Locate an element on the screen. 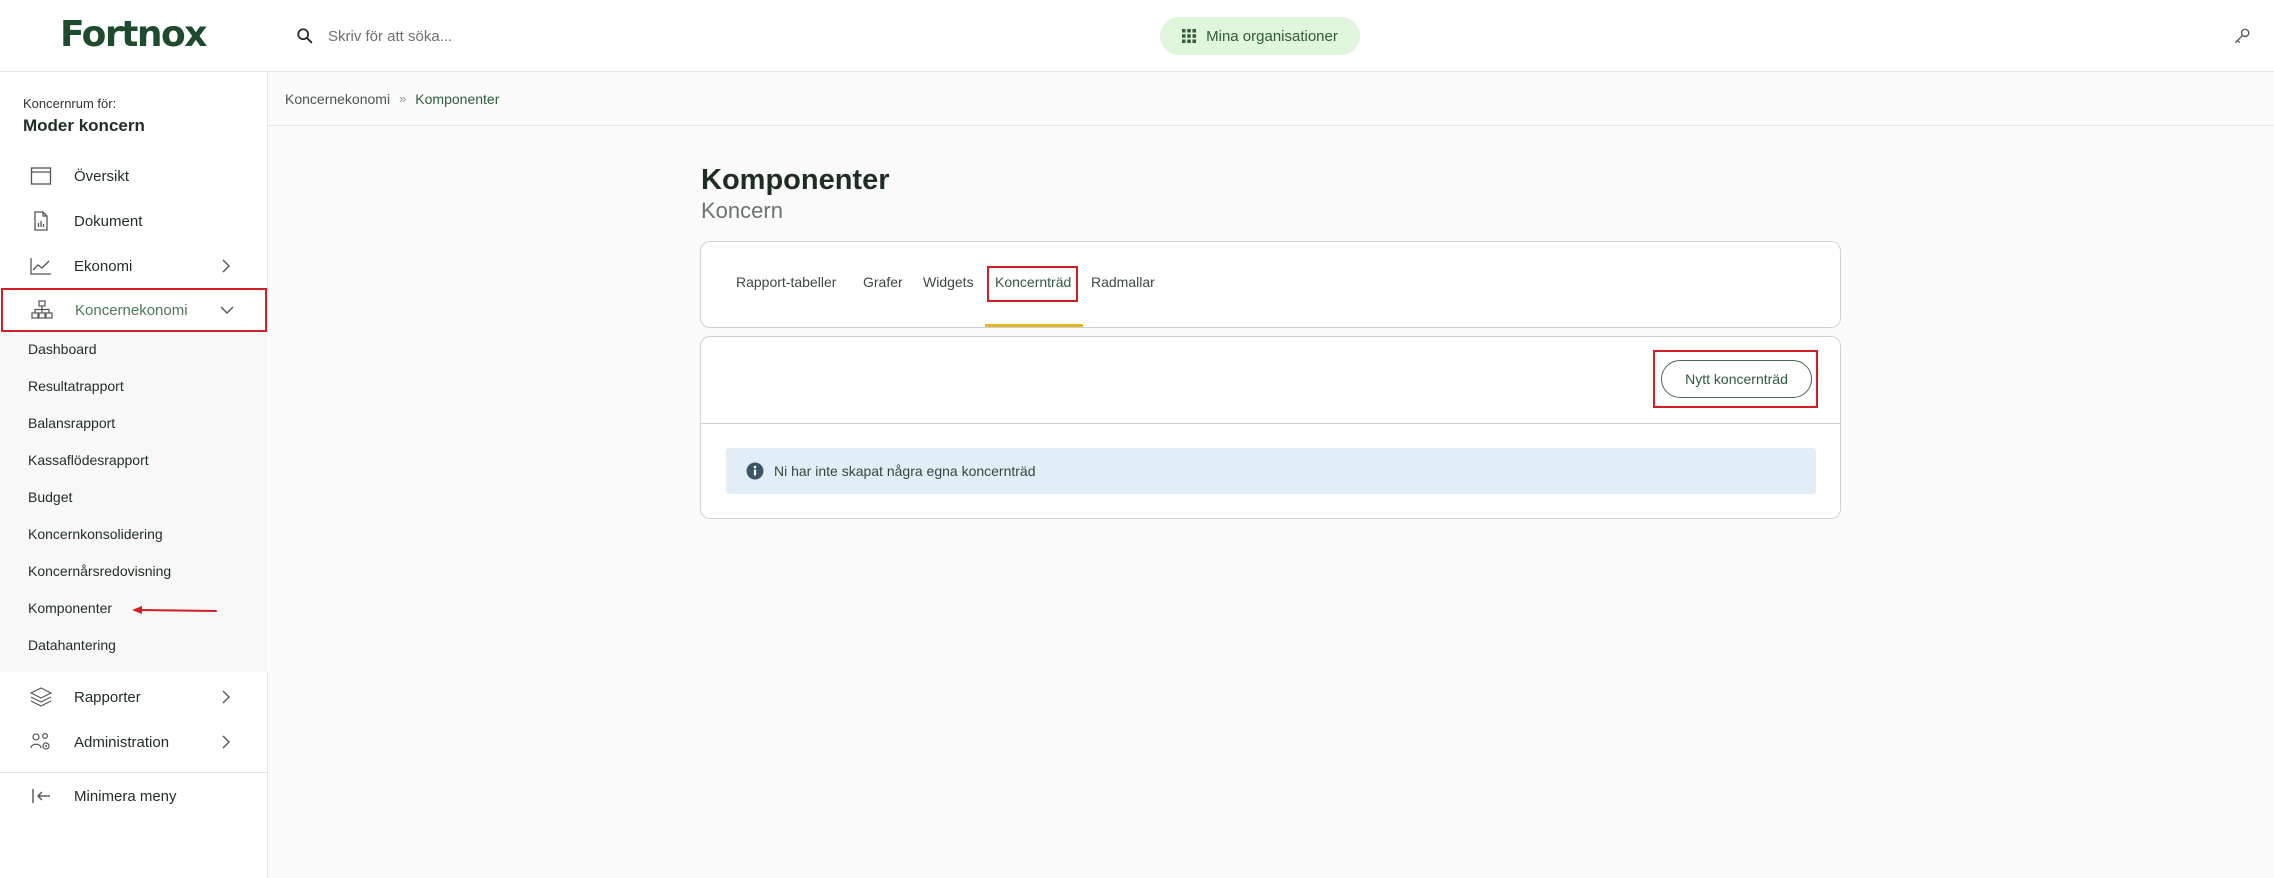  page-subtitle: Koncern is located at coordinates (742, 210).